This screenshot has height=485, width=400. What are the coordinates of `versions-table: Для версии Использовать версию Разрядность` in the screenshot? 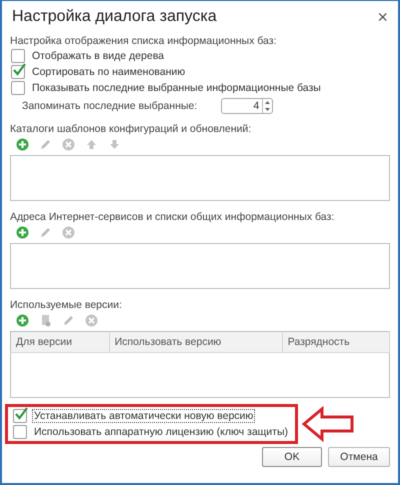 It's located at (200, 364).